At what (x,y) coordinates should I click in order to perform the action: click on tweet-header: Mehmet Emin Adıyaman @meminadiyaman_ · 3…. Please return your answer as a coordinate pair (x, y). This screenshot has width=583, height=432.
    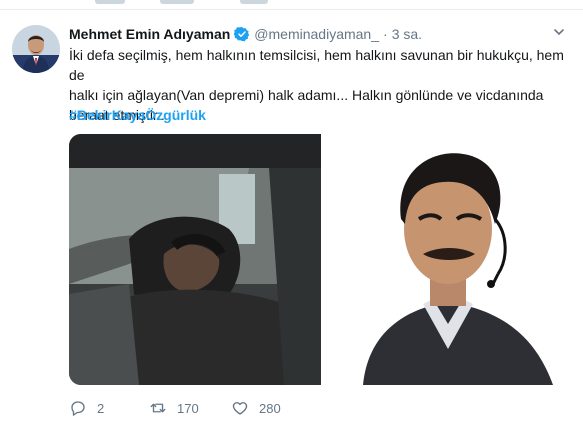
    Looking at the image, I should click on (320, 34).